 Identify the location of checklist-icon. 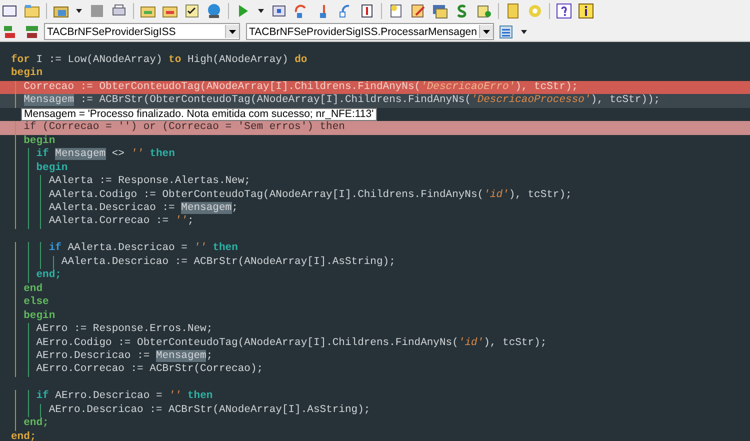
(192, 11).